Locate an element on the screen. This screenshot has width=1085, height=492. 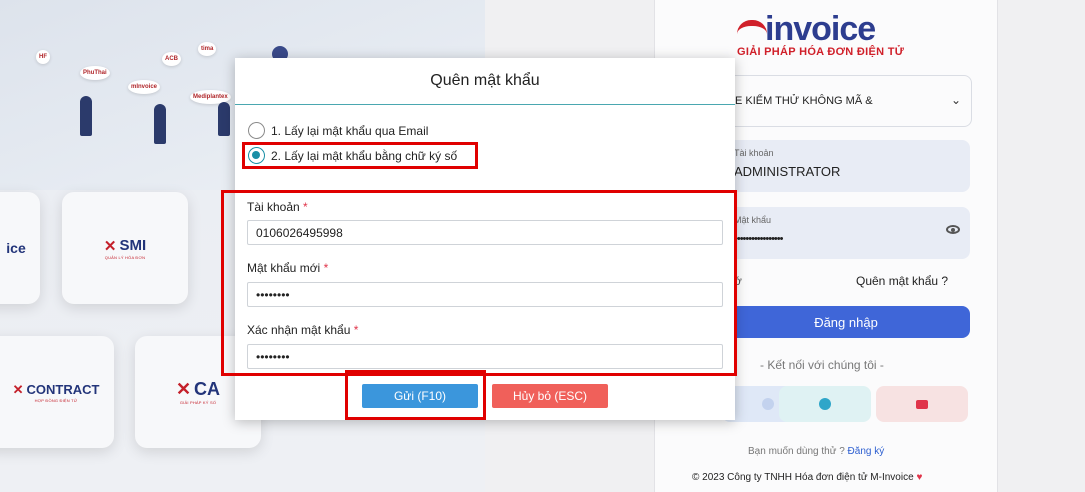
new-password-input is located at coordinates (485, 294).